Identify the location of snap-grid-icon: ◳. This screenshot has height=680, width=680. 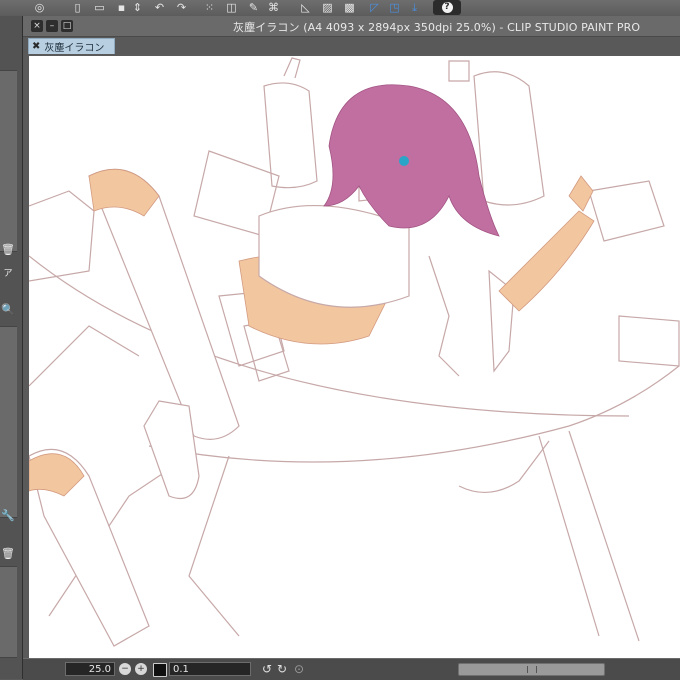
(394, 7).